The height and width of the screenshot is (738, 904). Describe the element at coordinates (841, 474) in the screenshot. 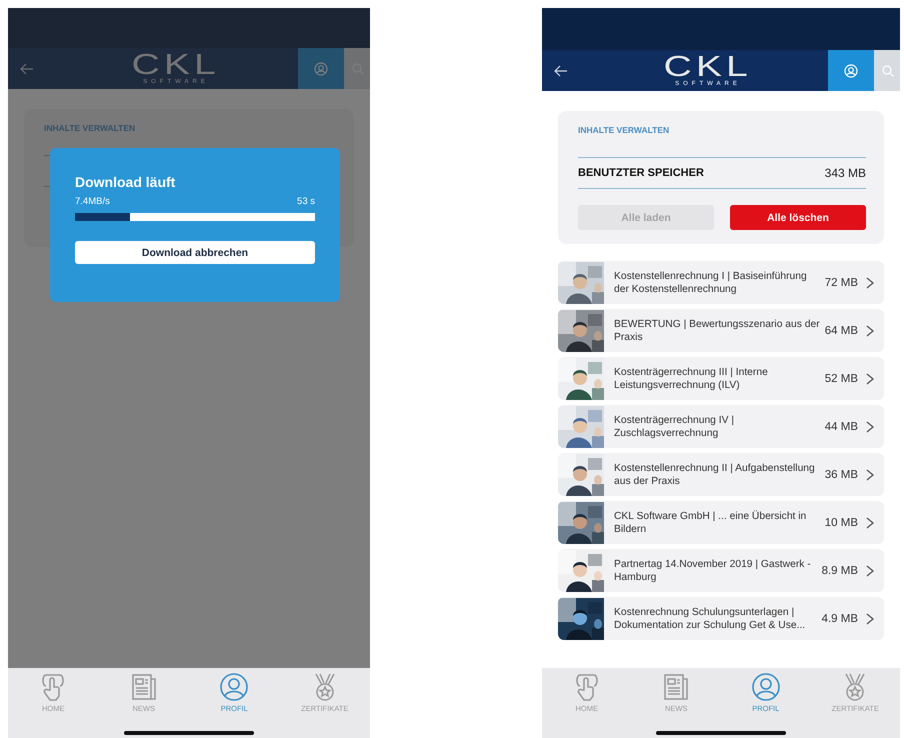

I see `item-size: 36 MB` at that location.